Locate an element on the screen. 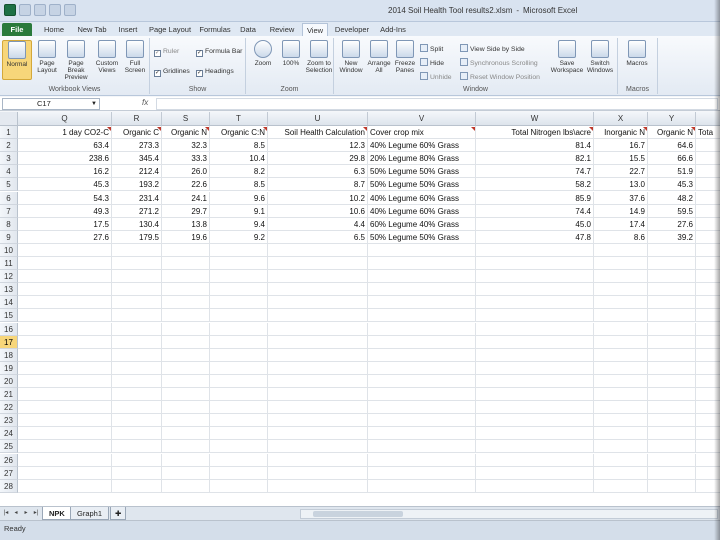 This screenshot has width=720, height=540. table-cell: 4.4 is located at coordinates (318, 224).